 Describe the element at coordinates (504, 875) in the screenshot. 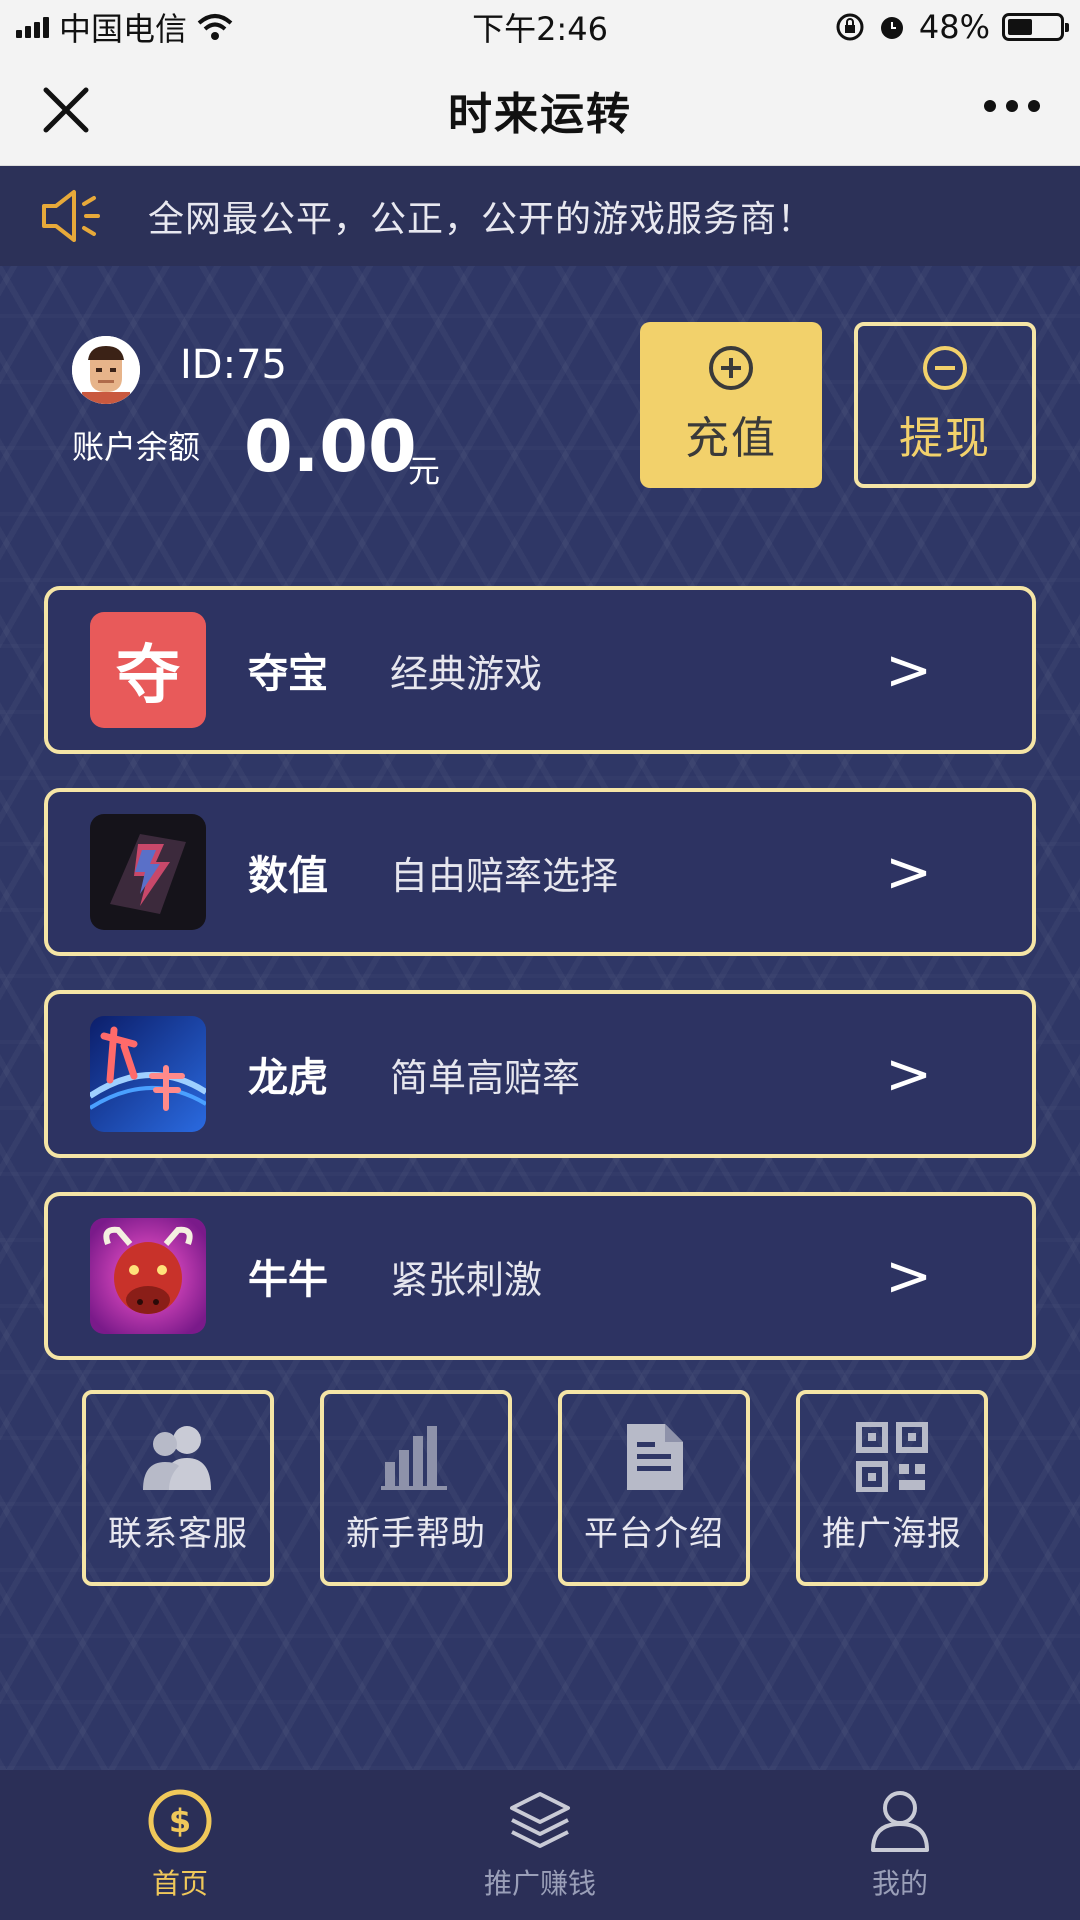

I see `game-desc: 自由赔率选择` at that location.